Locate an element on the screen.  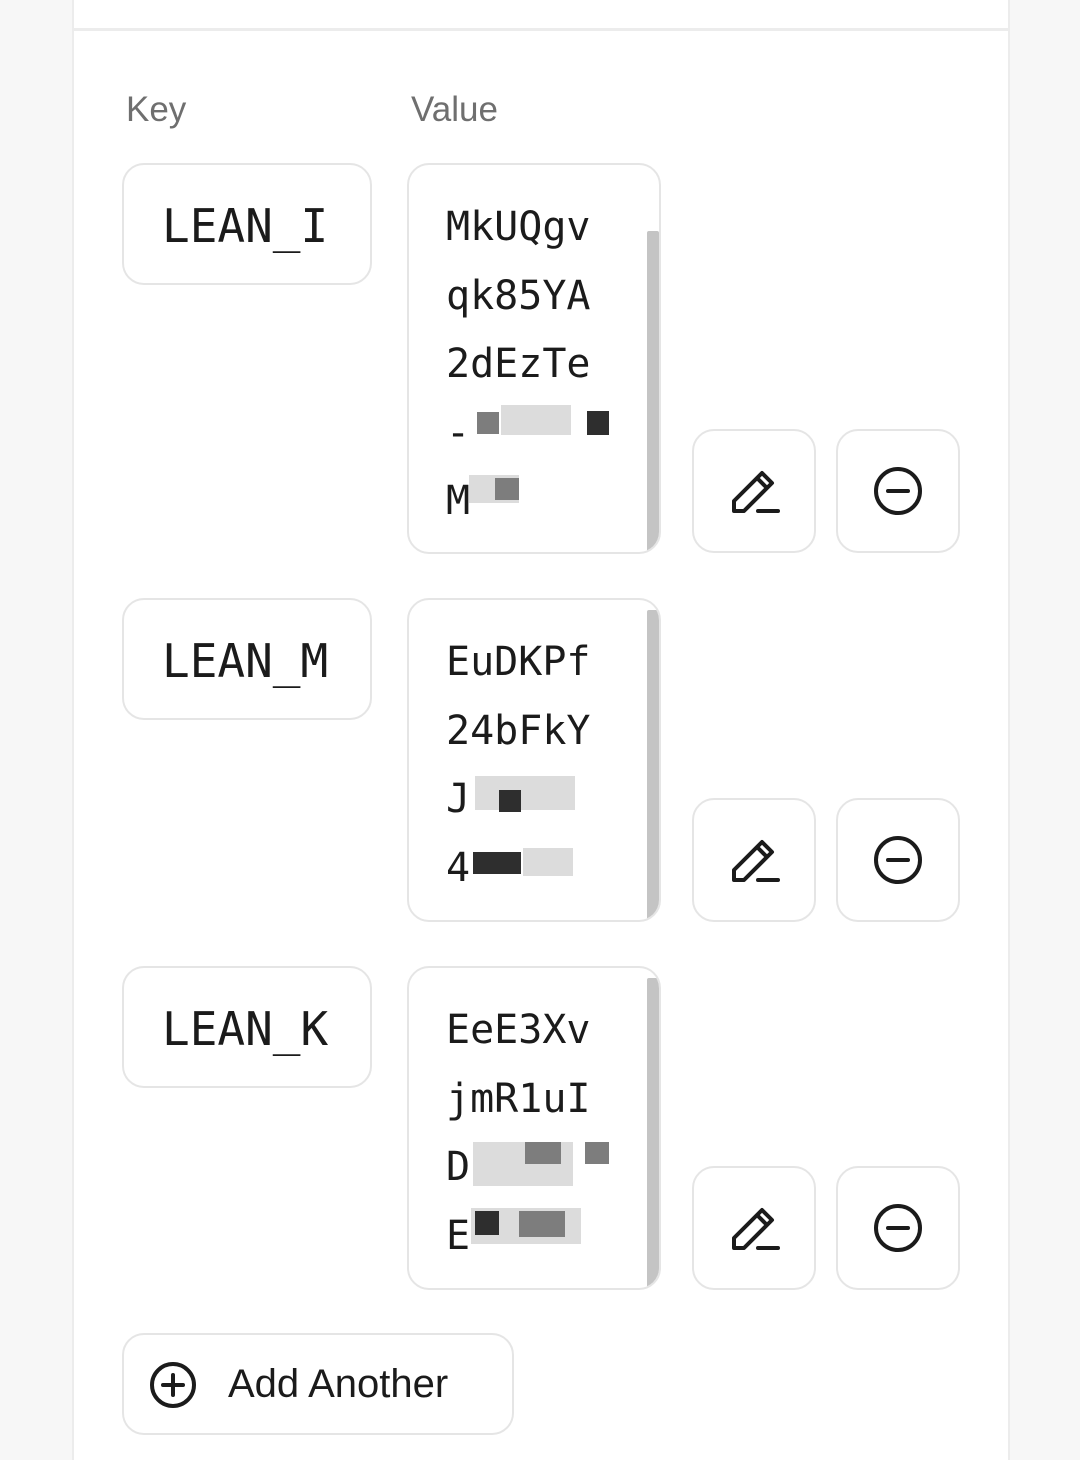
value-line: 24bFkY is located at coordinates (518, 730).